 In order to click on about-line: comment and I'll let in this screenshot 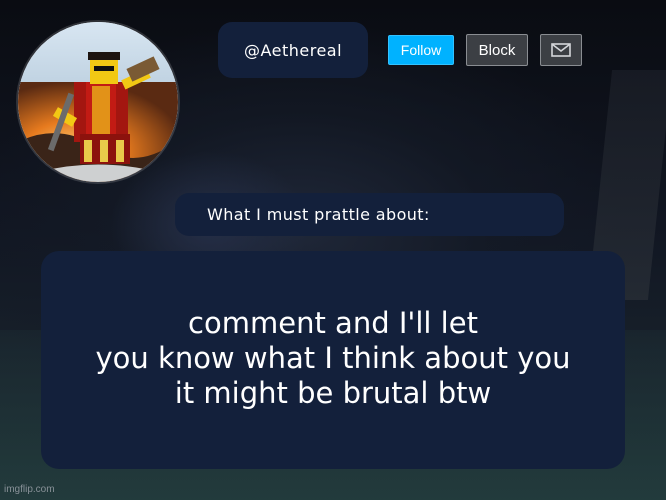, I will do `click(333, 322)`.